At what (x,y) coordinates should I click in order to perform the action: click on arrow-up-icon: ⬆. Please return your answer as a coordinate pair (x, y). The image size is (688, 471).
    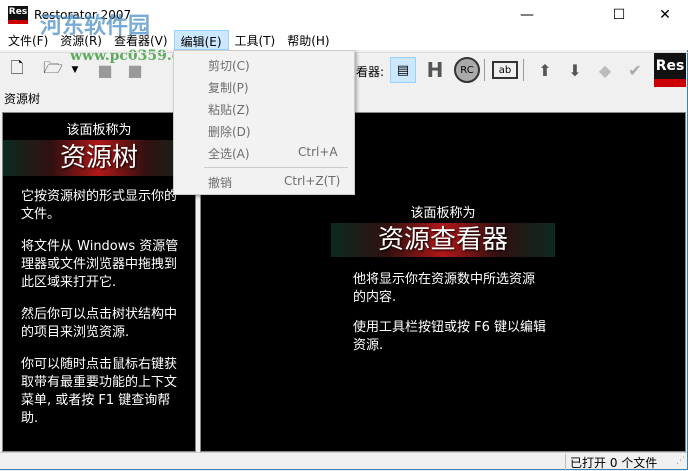
    Looking at the image, I should click on (545, 70).